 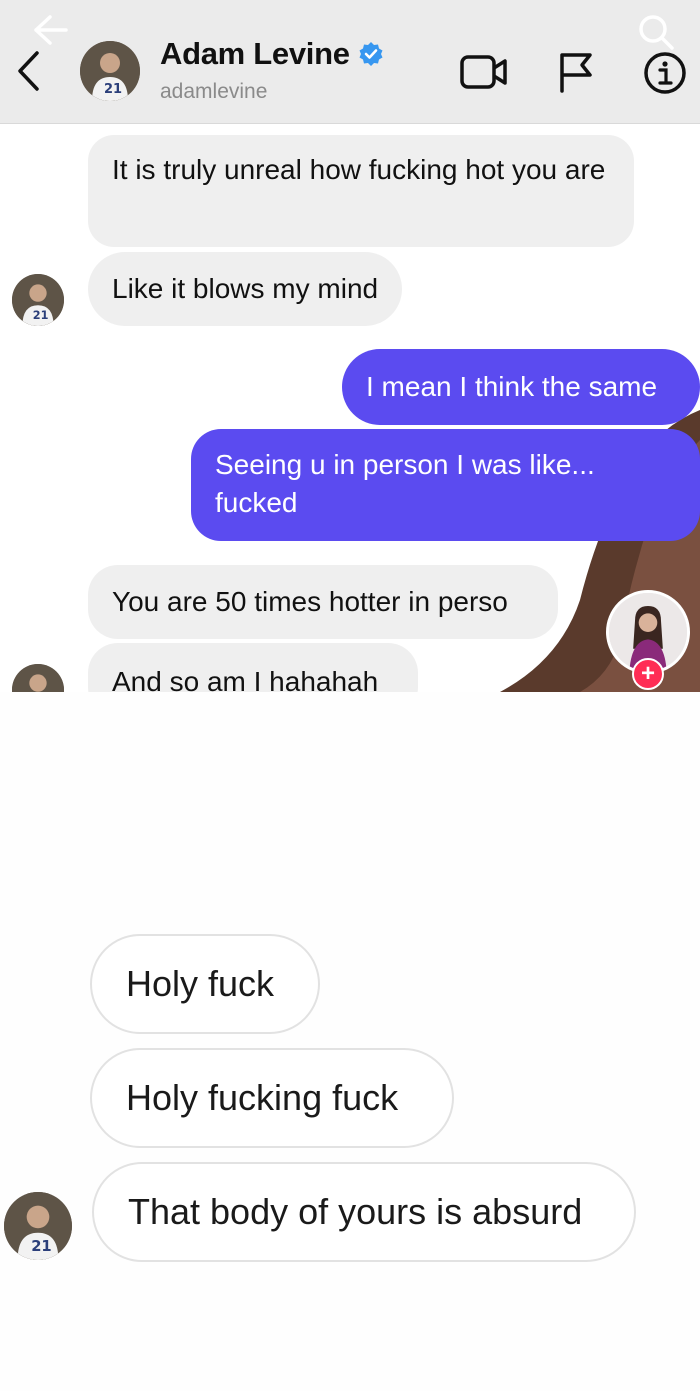 I want to click on arrow-left-icon, so click(x=48, y=30).